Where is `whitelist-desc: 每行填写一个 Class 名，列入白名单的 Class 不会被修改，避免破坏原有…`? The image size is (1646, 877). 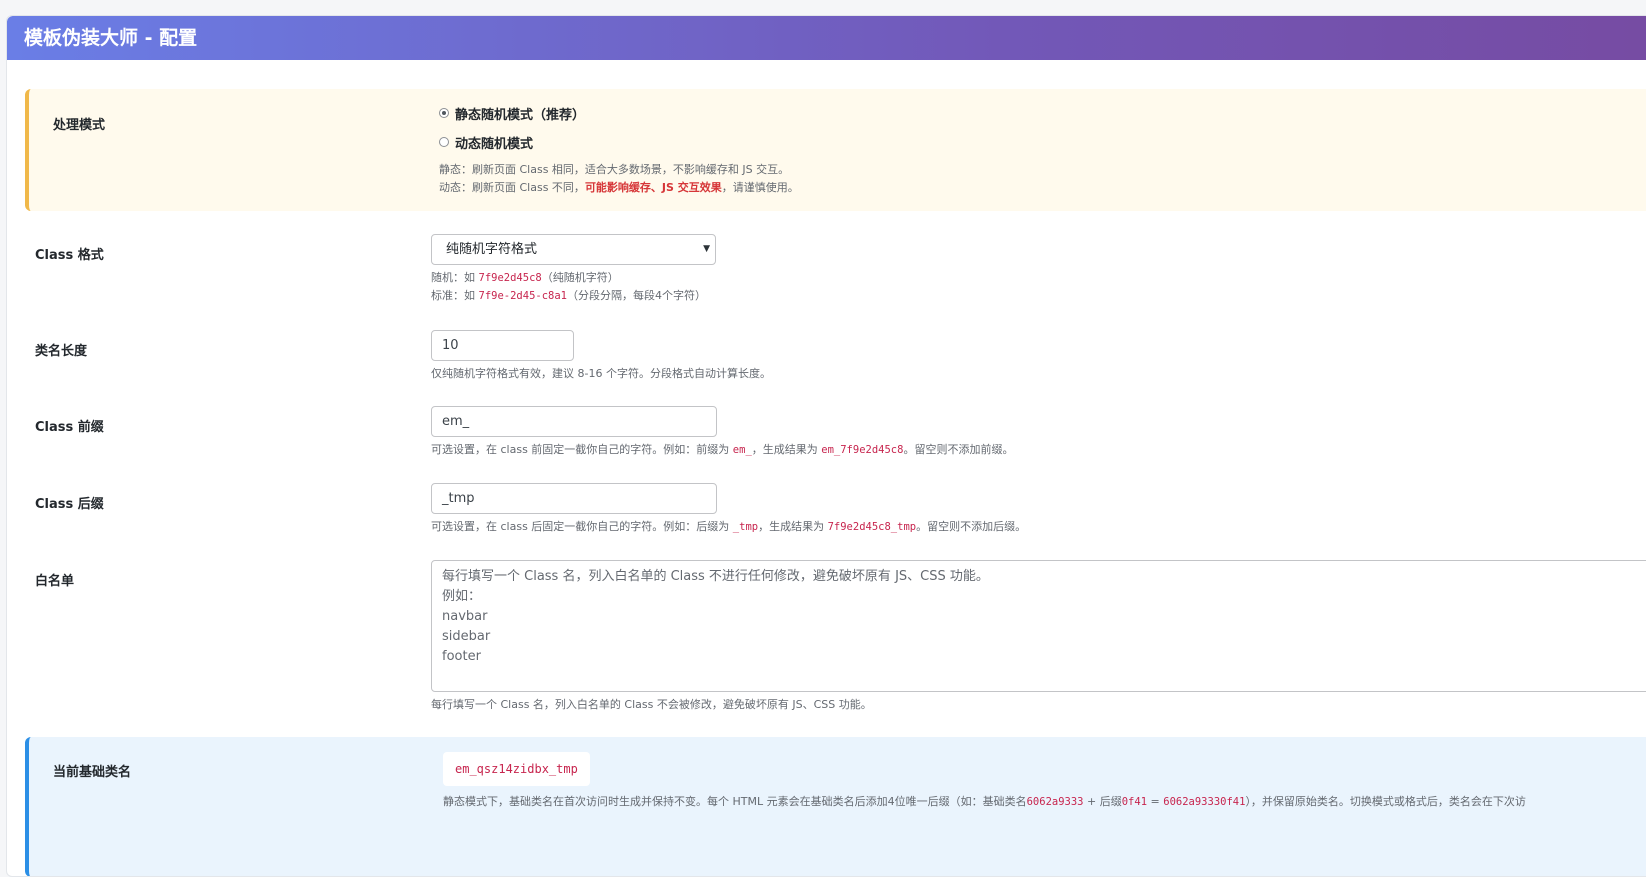
whitelist-desc: 每行填写一个 Class 名，列入白名单的 Class 不会被修改，避免破坏原有… is located at coordinates (651, 704).